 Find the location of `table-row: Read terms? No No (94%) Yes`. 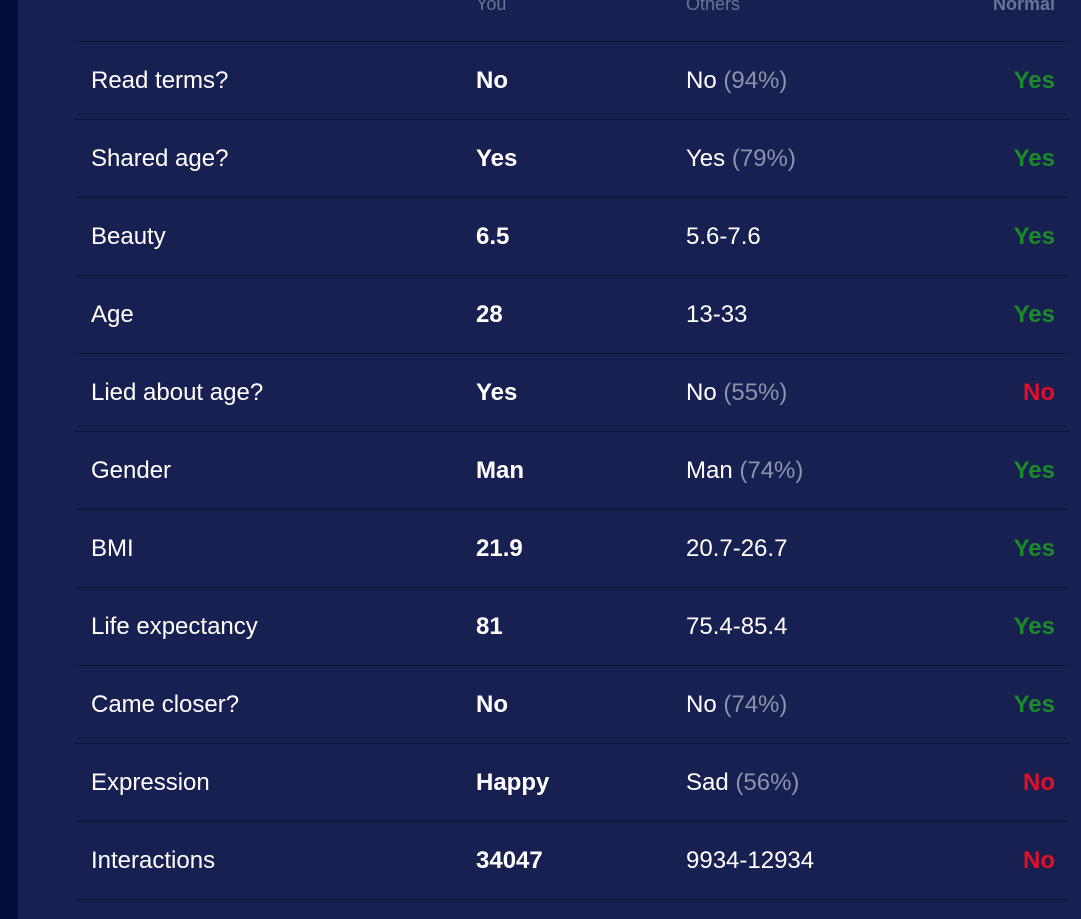

table-row: Read terms? No No (94%) Yes is located at coordinates (572, 81).